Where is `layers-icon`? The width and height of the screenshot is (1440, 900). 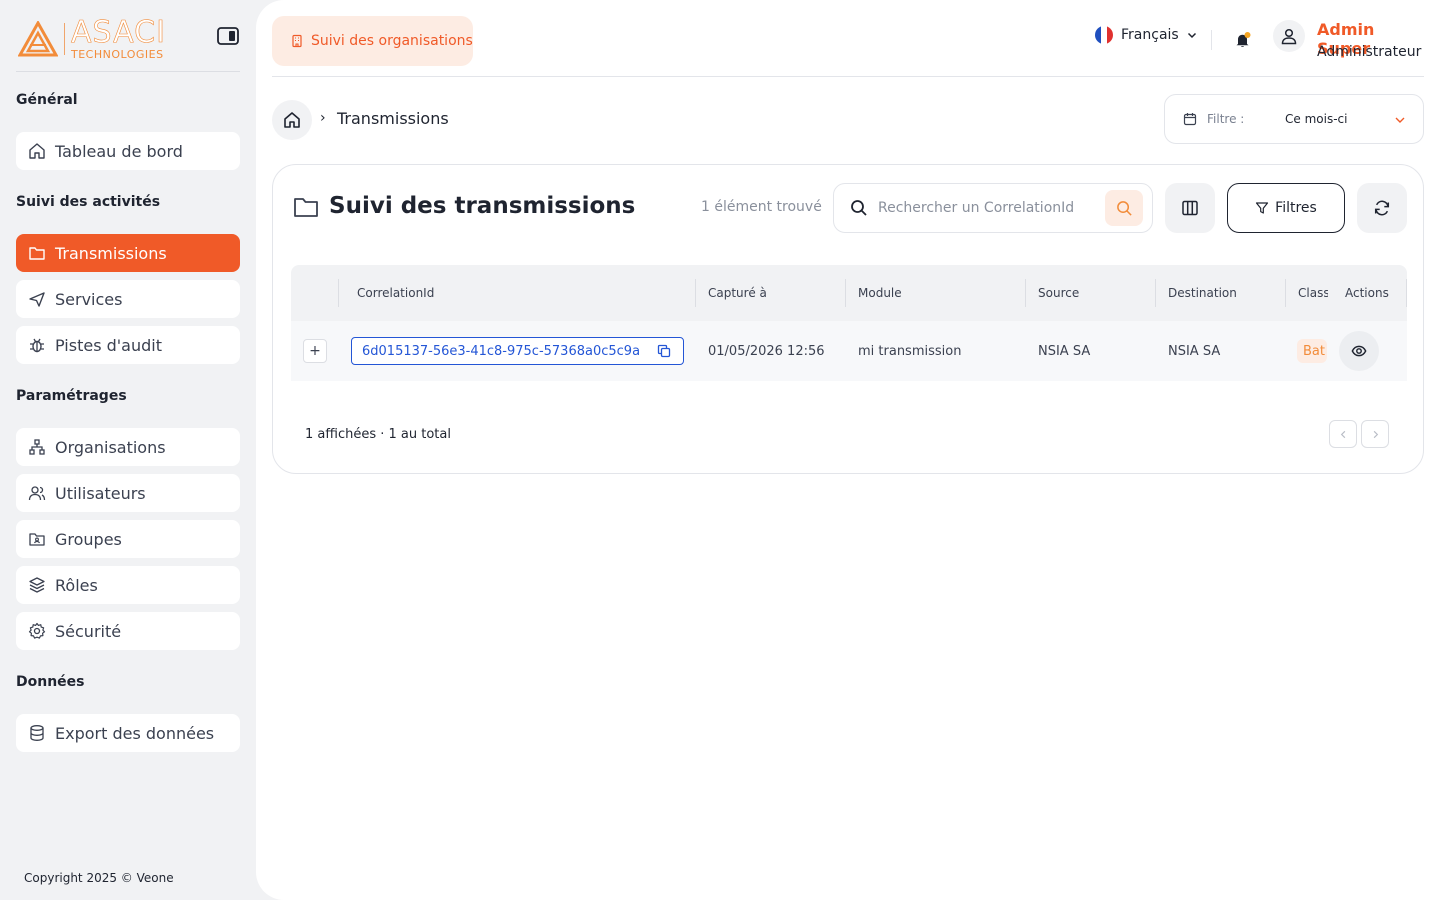
layers-icon is located at coordinates (37, 585).